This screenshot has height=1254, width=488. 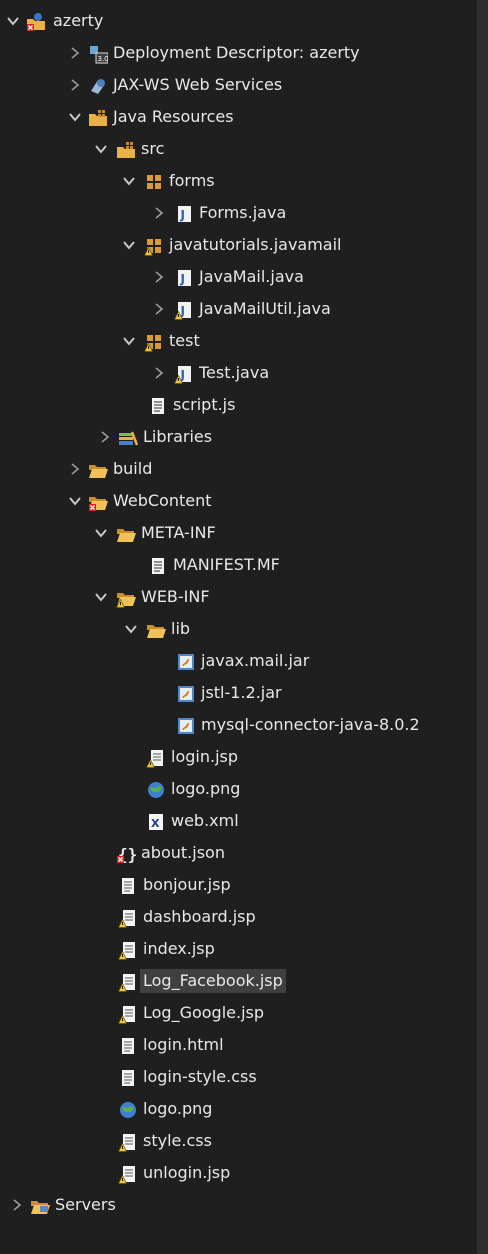 I want to click on tree-item-label: login.html, so click(x=183, y=1044).